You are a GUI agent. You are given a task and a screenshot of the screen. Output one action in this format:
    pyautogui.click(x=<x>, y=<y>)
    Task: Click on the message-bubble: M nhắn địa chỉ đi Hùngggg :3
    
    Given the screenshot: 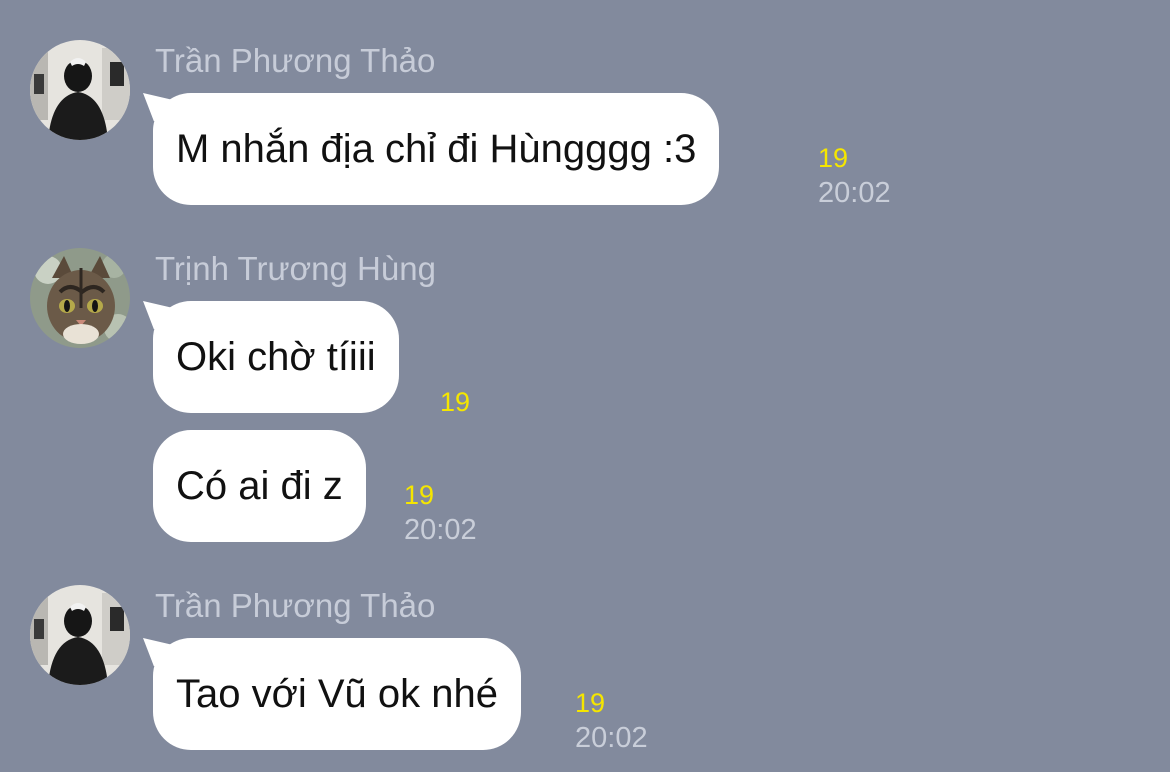 What is the action you would take?
    pyautogui.click(x=436, y=149)
    